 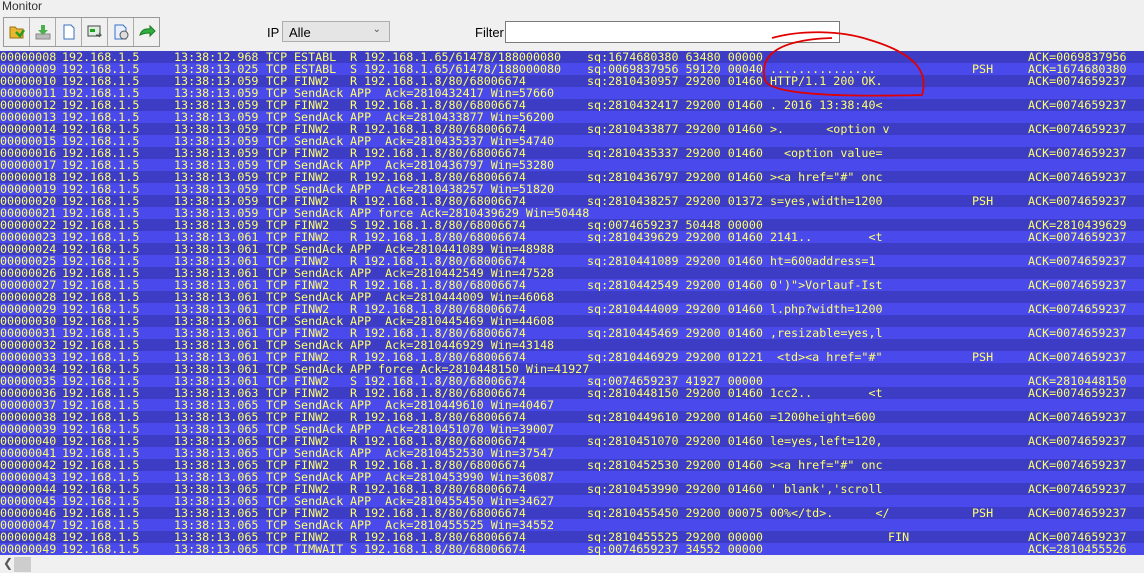 I want to click on export-button, so click(x=95, y=32).